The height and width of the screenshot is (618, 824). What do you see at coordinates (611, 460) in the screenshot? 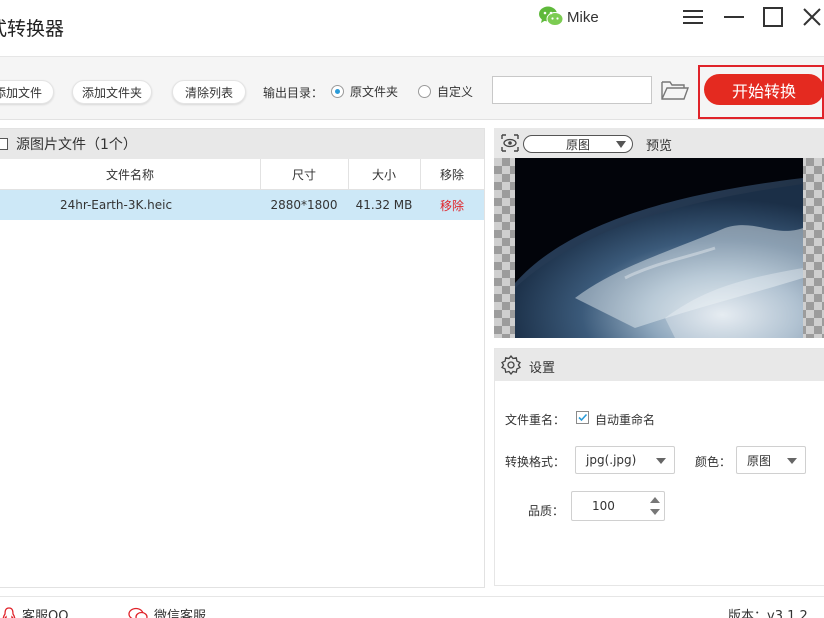
I see `format-value: jpg(.jpg)` at bounding box center [611, 460].